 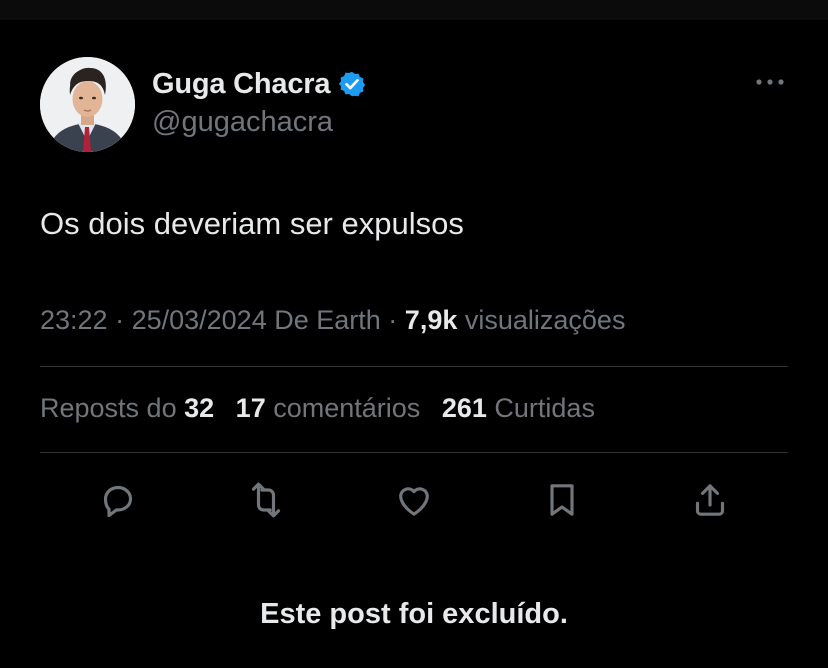 I want to click on views-count: 7,9k, so click(x=431, y=320).